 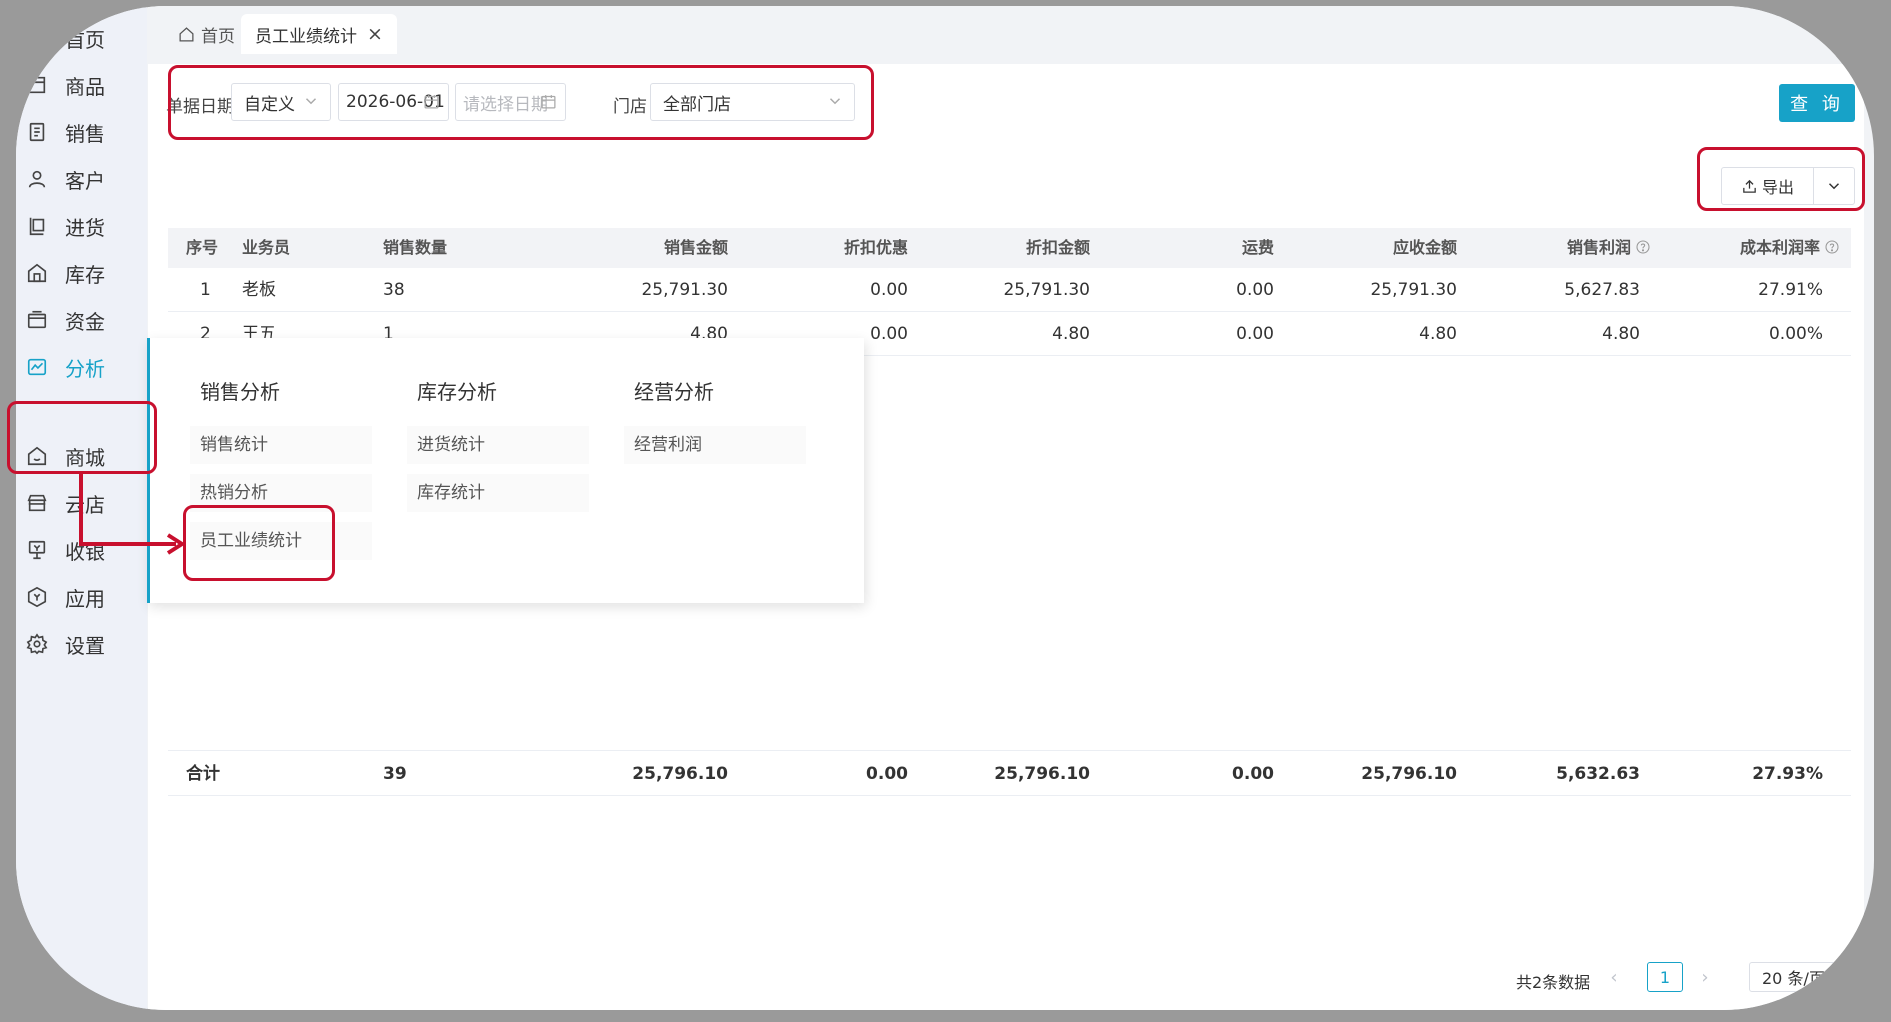 What do you see at coordinates (395, 774) in the screenshot?
I see `summary-qty: 39` at bounding box center [395, 774].